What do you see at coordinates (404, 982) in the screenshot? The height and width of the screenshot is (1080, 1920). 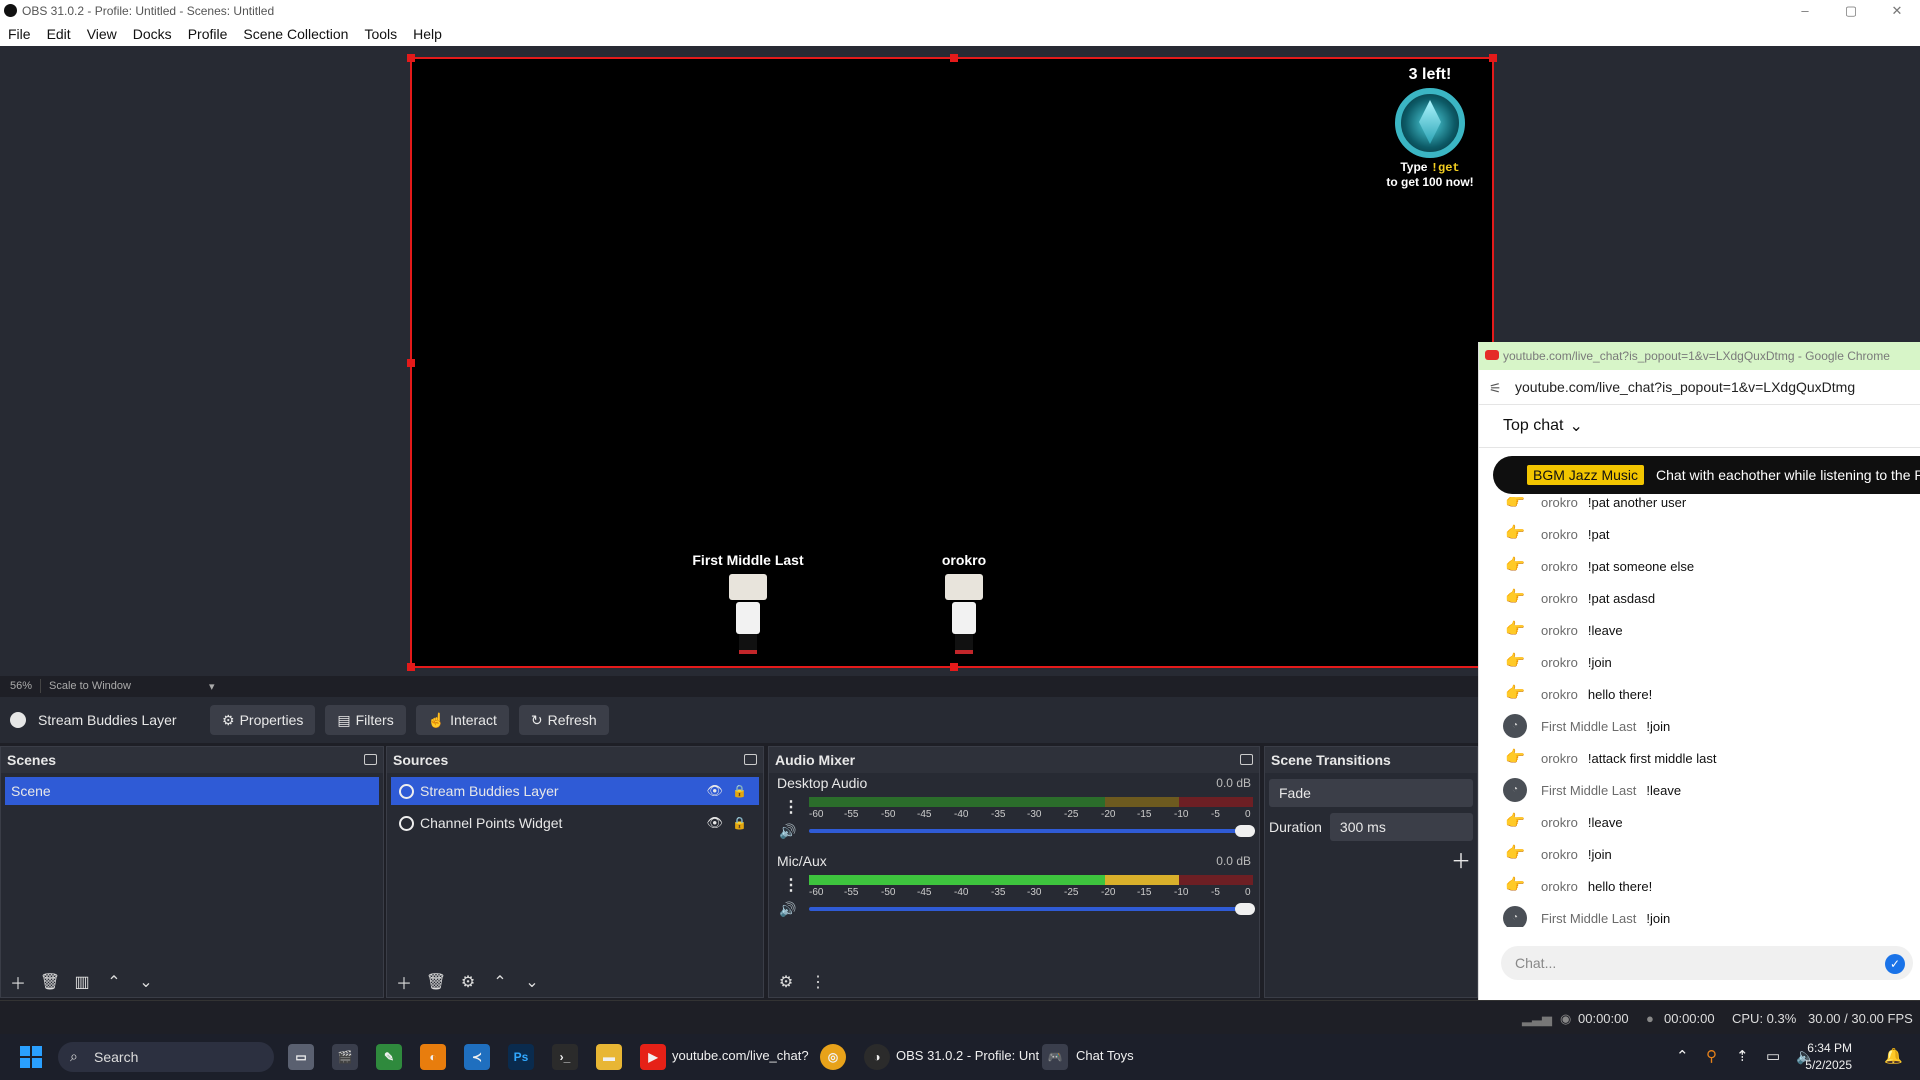 I see `add-source-button: ＋` at bounding box center [404, 982].